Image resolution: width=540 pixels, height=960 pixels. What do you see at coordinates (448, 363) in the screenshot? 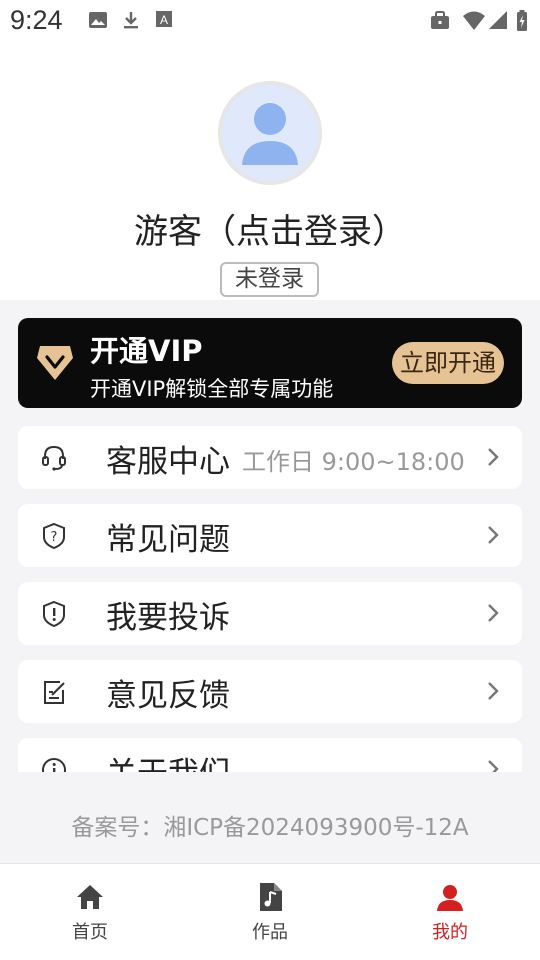
I see `vip-activate-button: 立即开通` at bounding box center [448, 363].